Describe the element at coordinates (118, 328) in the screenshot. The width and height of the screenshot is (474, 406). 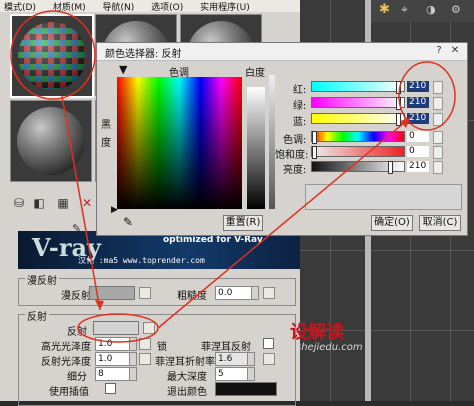
I see `annotation-circle-reflect` at that location.